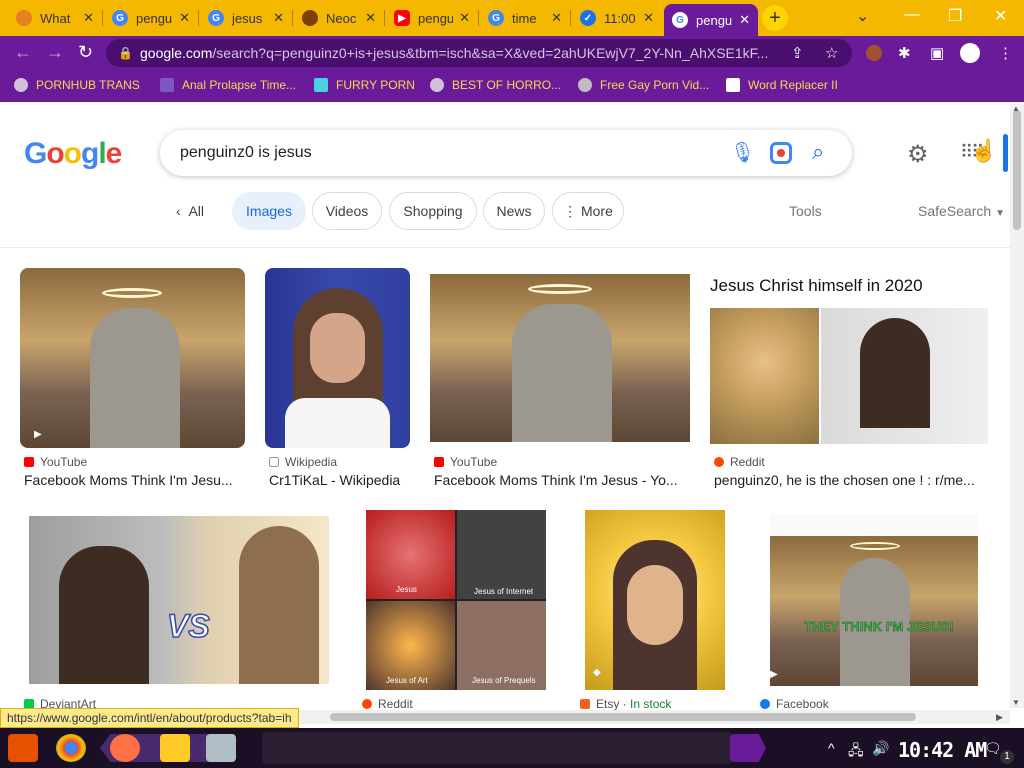 This screenshot has height=768, width=1024. What do you see at coordinates (246, 18) in the screenshot?
I see `tab-3: G jesus ✕` at bounding box center [246, 18].